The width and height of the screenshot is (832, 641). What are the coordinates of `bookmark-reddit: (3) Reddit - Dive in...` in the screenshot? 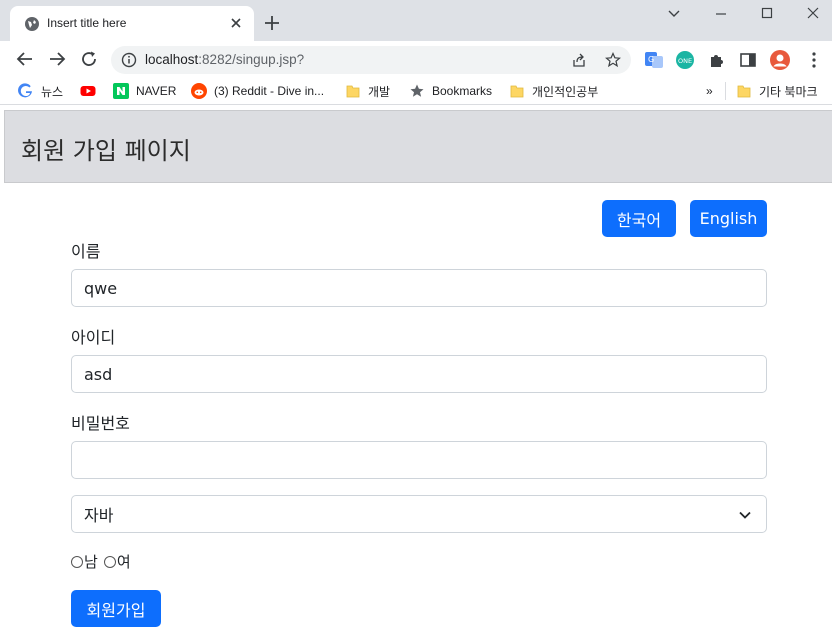 It's located at (257, 91).